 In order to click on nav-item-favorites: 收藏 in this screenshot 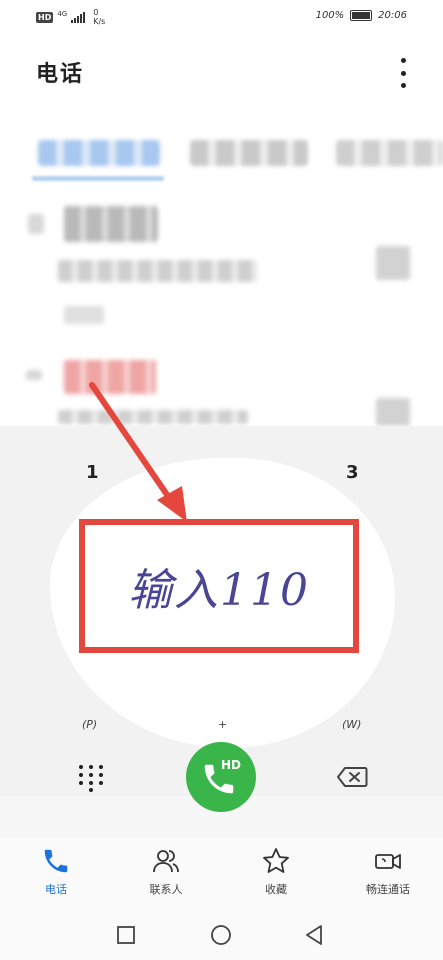, I will do `click(276, 871)`.